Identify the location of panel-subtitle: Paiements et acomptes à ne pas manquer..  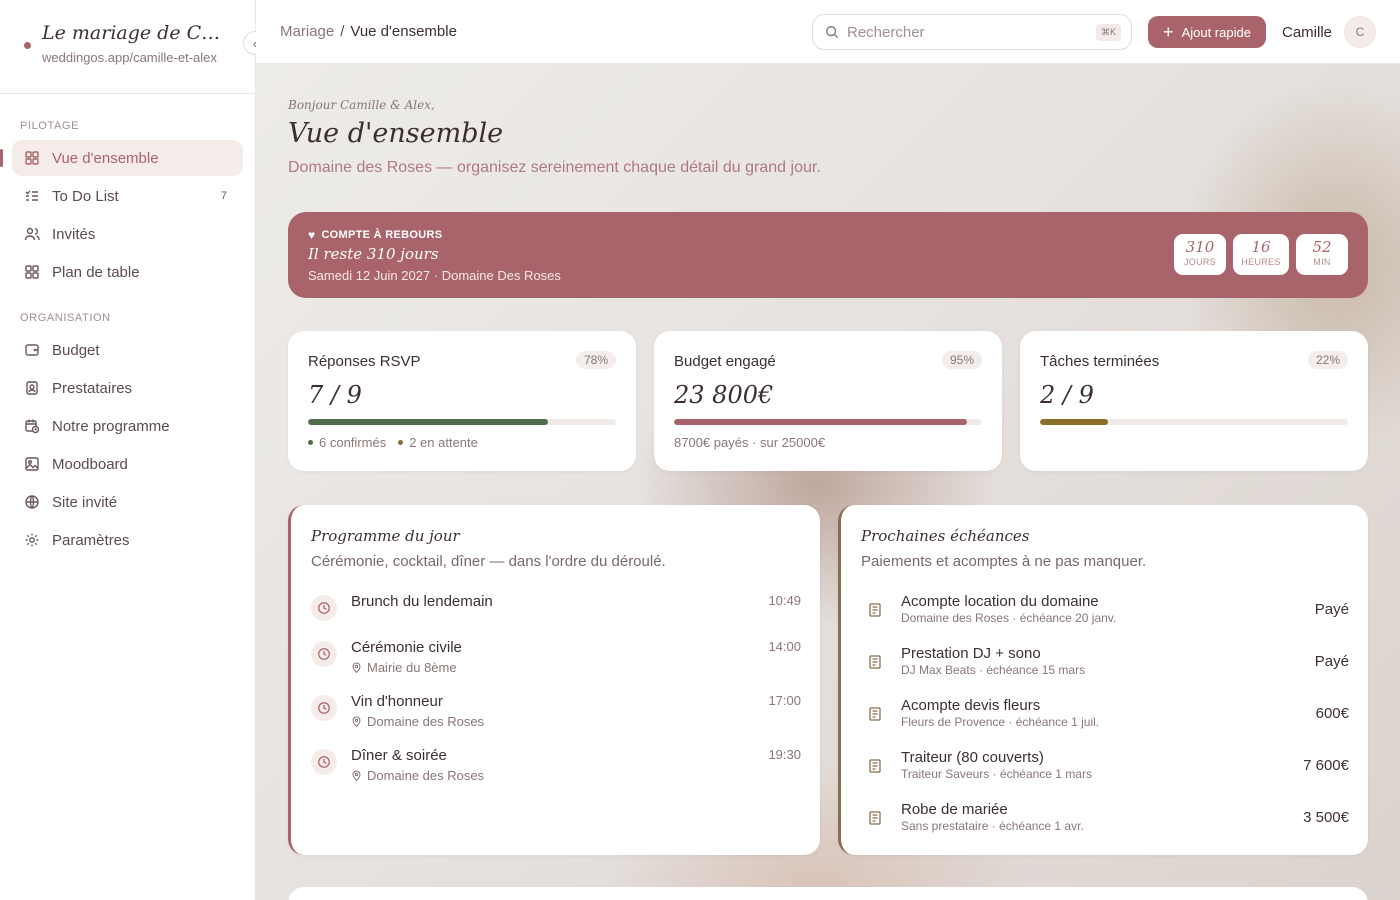
(1004, 561).